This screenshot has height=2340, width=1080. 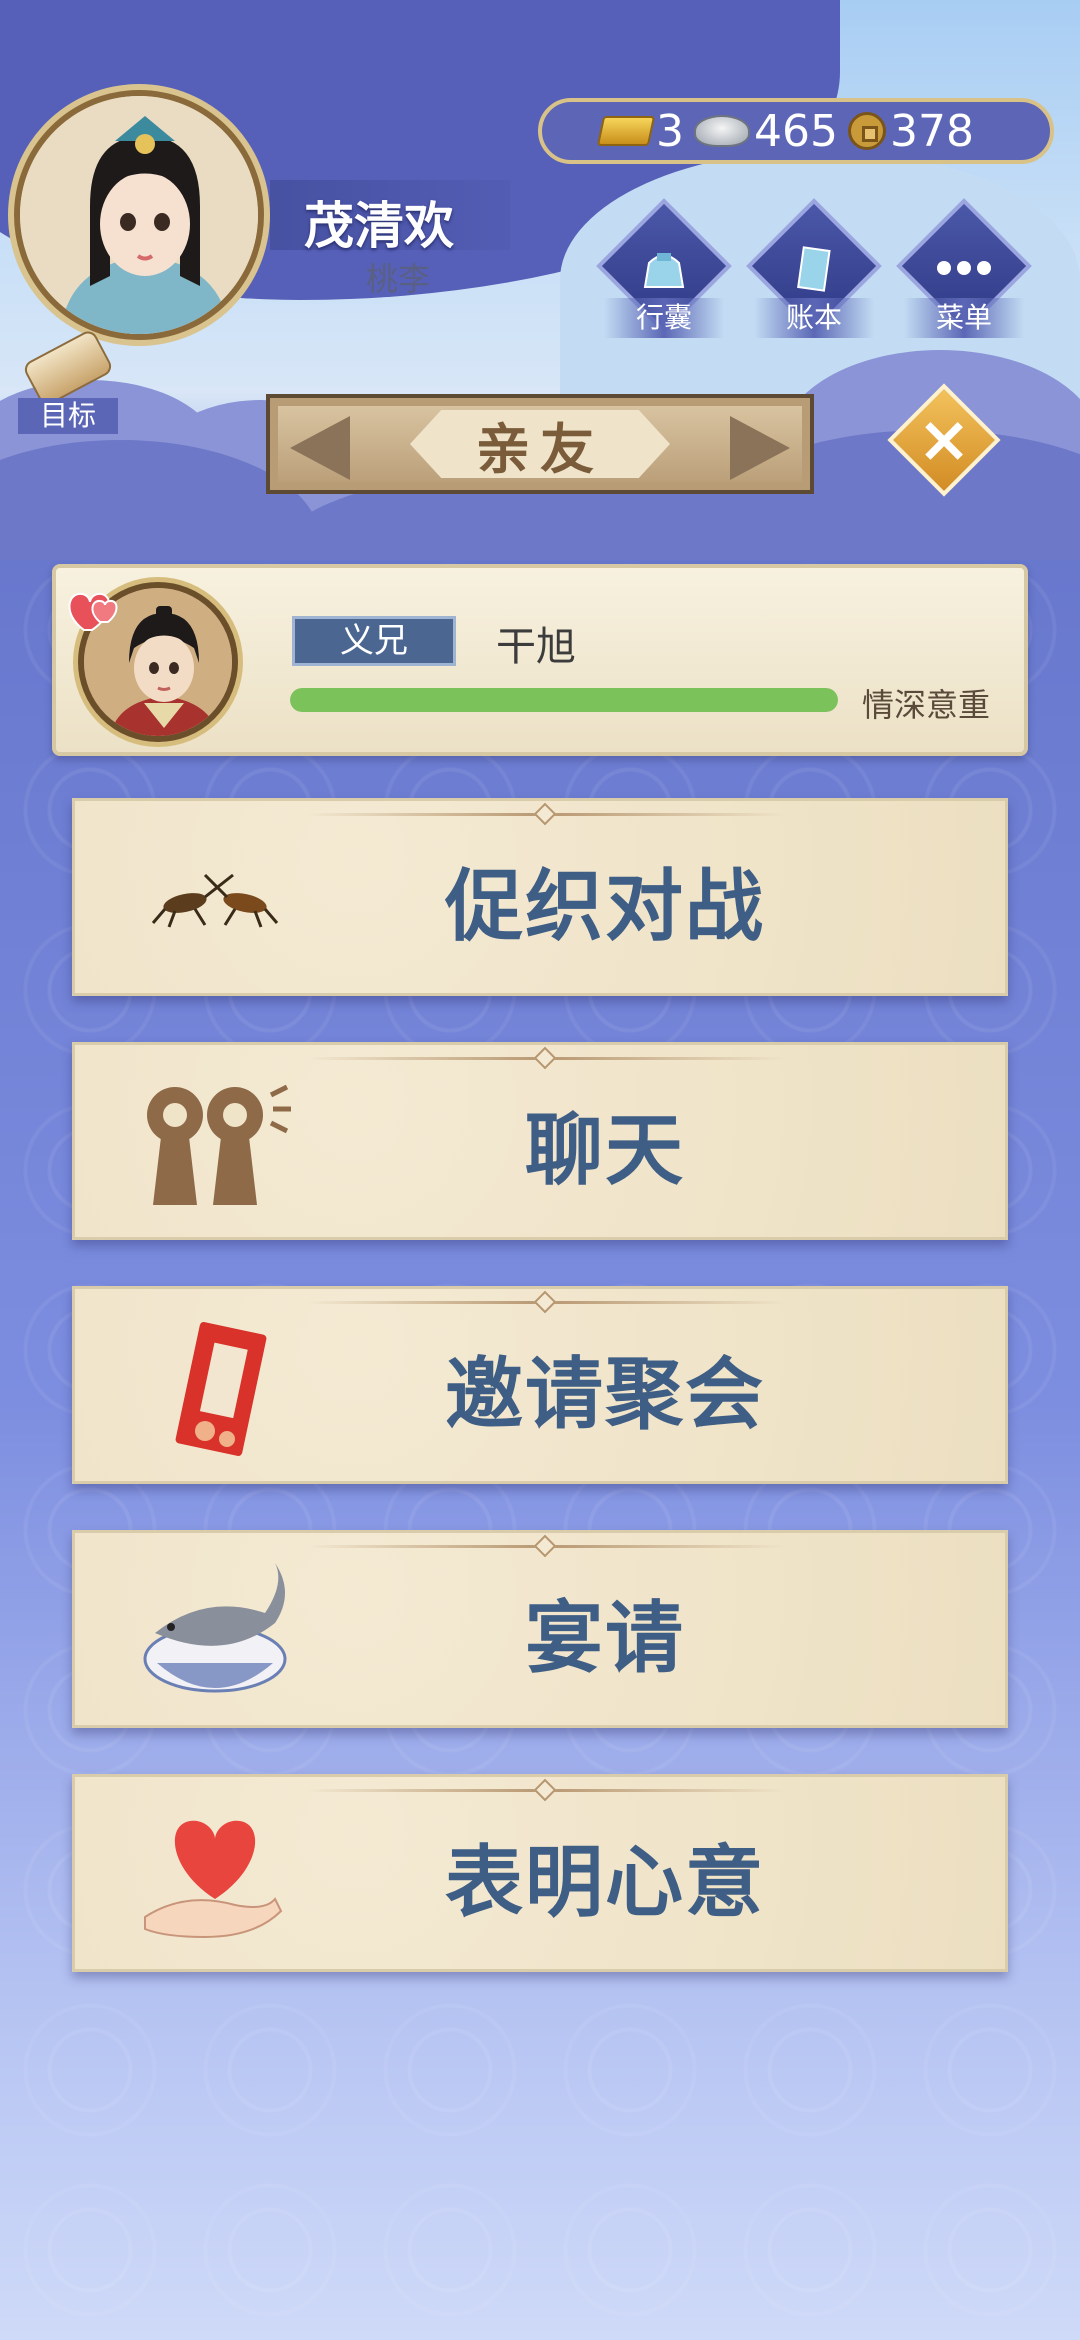 What do you see at coordinates (379, 226) in the screenshot?
I see `player-name: 茂清欢` at bounding box center [379, 226].